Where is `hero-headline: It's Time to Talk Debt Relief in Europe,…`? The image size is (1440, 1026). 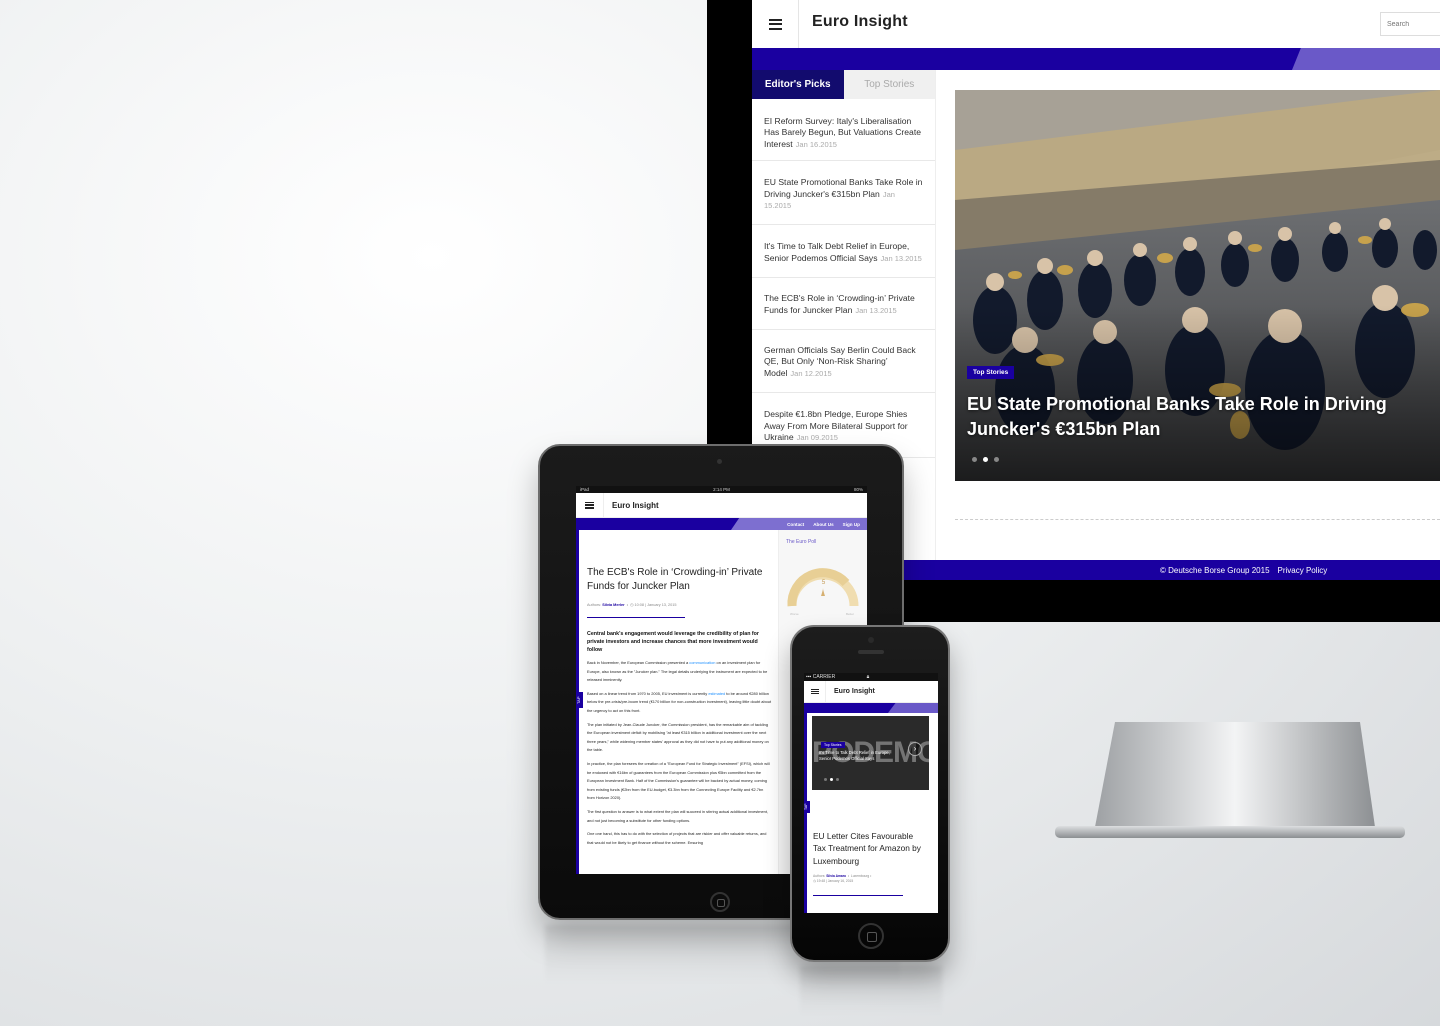
hero-headline: It's Time to Talk Debt Relief in Europe,… is located at coordinates (859, 755).